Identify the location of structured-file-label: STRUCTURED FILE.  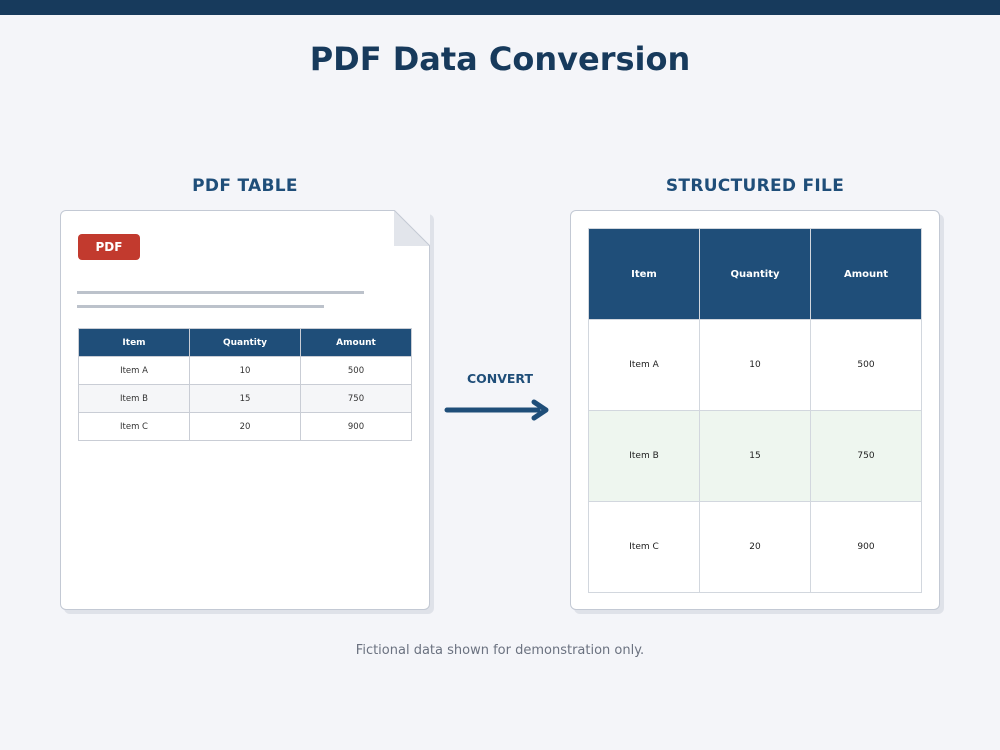
(755, 186).